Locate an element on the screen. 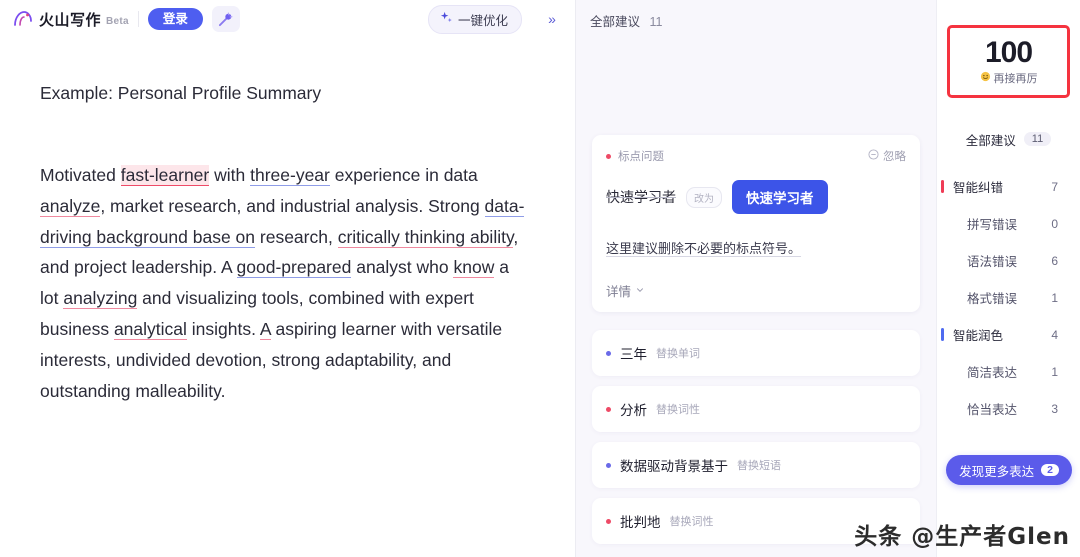 The width and height of the screenshot is (1080, 557). category-count: 6 is located at coordinates (1054, 260).